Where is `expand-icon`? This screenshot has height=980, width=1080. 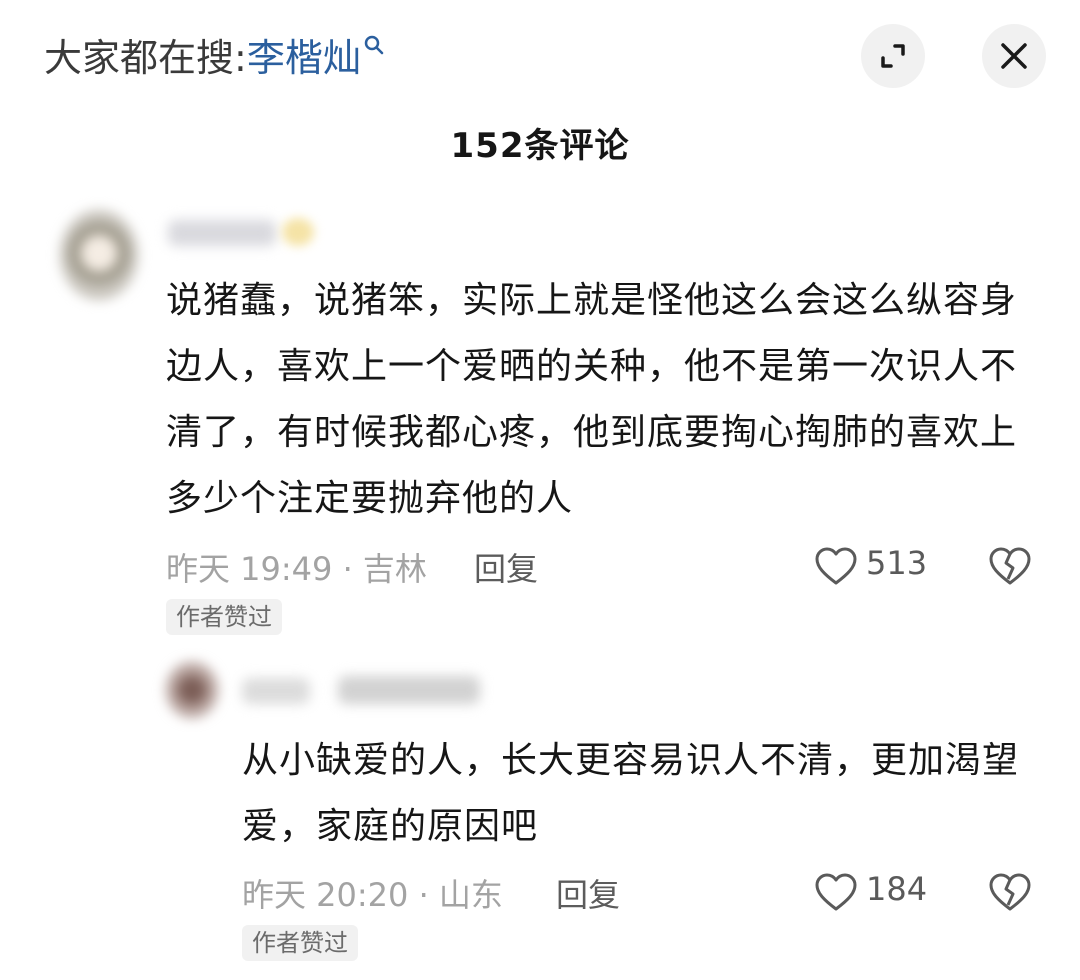 expand-icon is located at coordinates (893, 56).